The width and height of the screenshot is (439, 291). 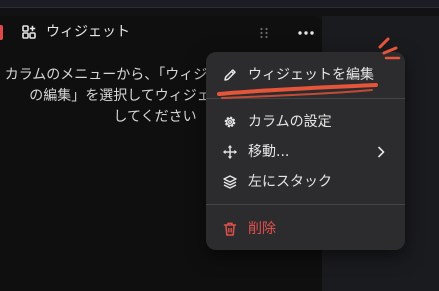 I want to click on menu-item-label: ウィジェットを編集, so click(x=311, y=75).